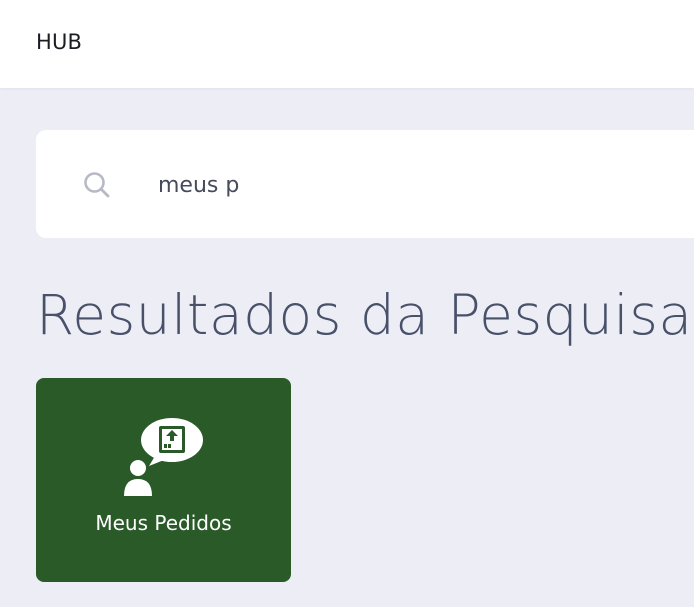  Describe the element at coordinates (59, 42) in the screenshot. I see `brand-title: HUB` at that location.